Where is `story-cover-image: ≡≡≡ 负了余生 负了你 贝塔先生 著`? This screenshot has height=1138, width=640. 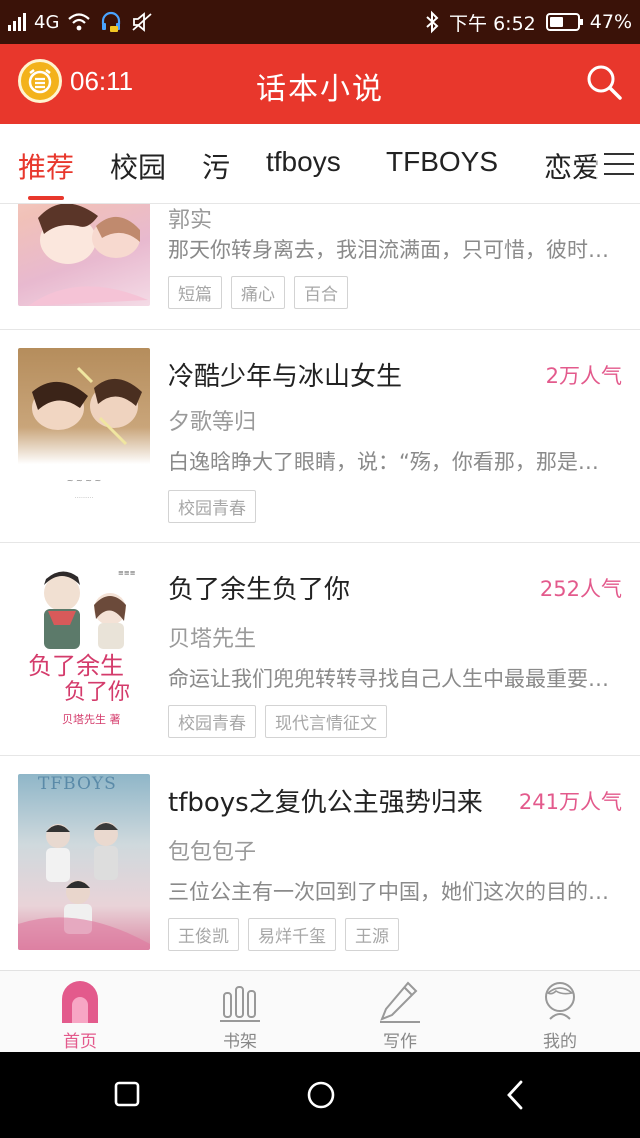 story-cover-image: ≡≡≡ 负了余生 负了你 贝塔先生 著 is located at coordinates (84, 649).